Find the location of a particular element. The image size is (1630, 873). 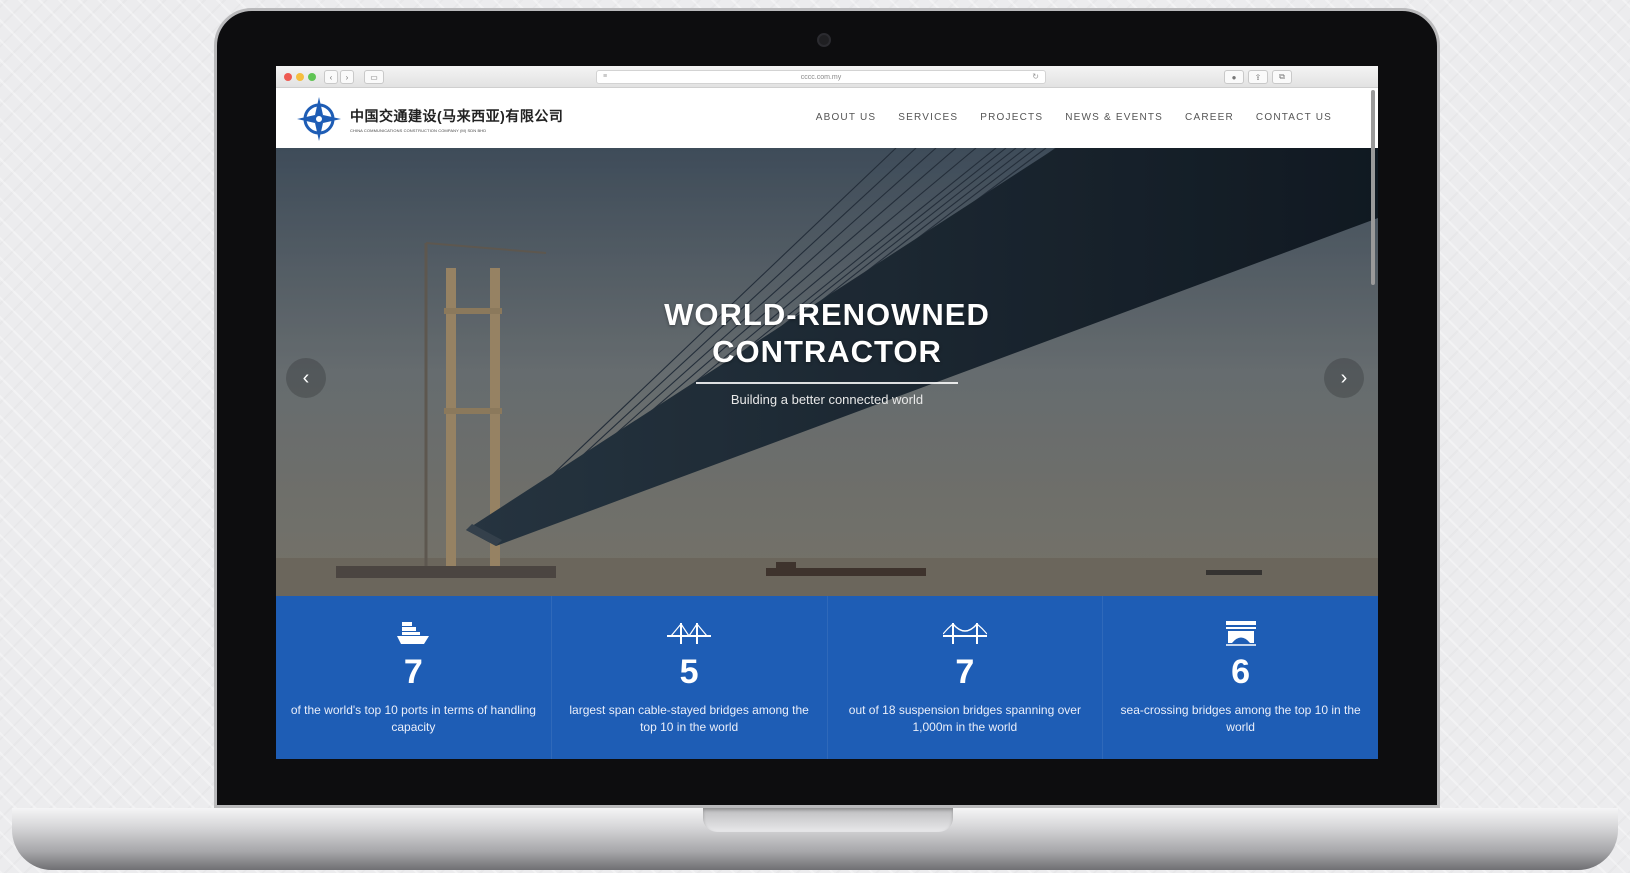

tabs-button: ⧉ is located at coordinates (1282, 77).